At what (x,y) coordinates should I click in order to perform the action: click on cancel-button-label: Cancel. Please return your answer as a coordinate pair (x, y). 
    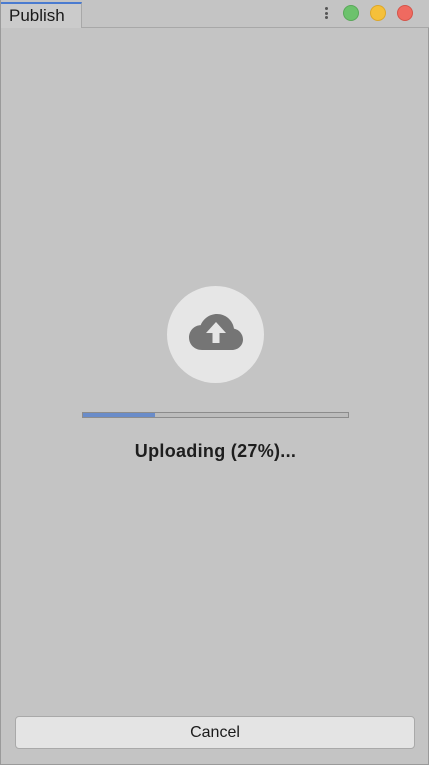
    Looking at the image, I should click on (215, 732).